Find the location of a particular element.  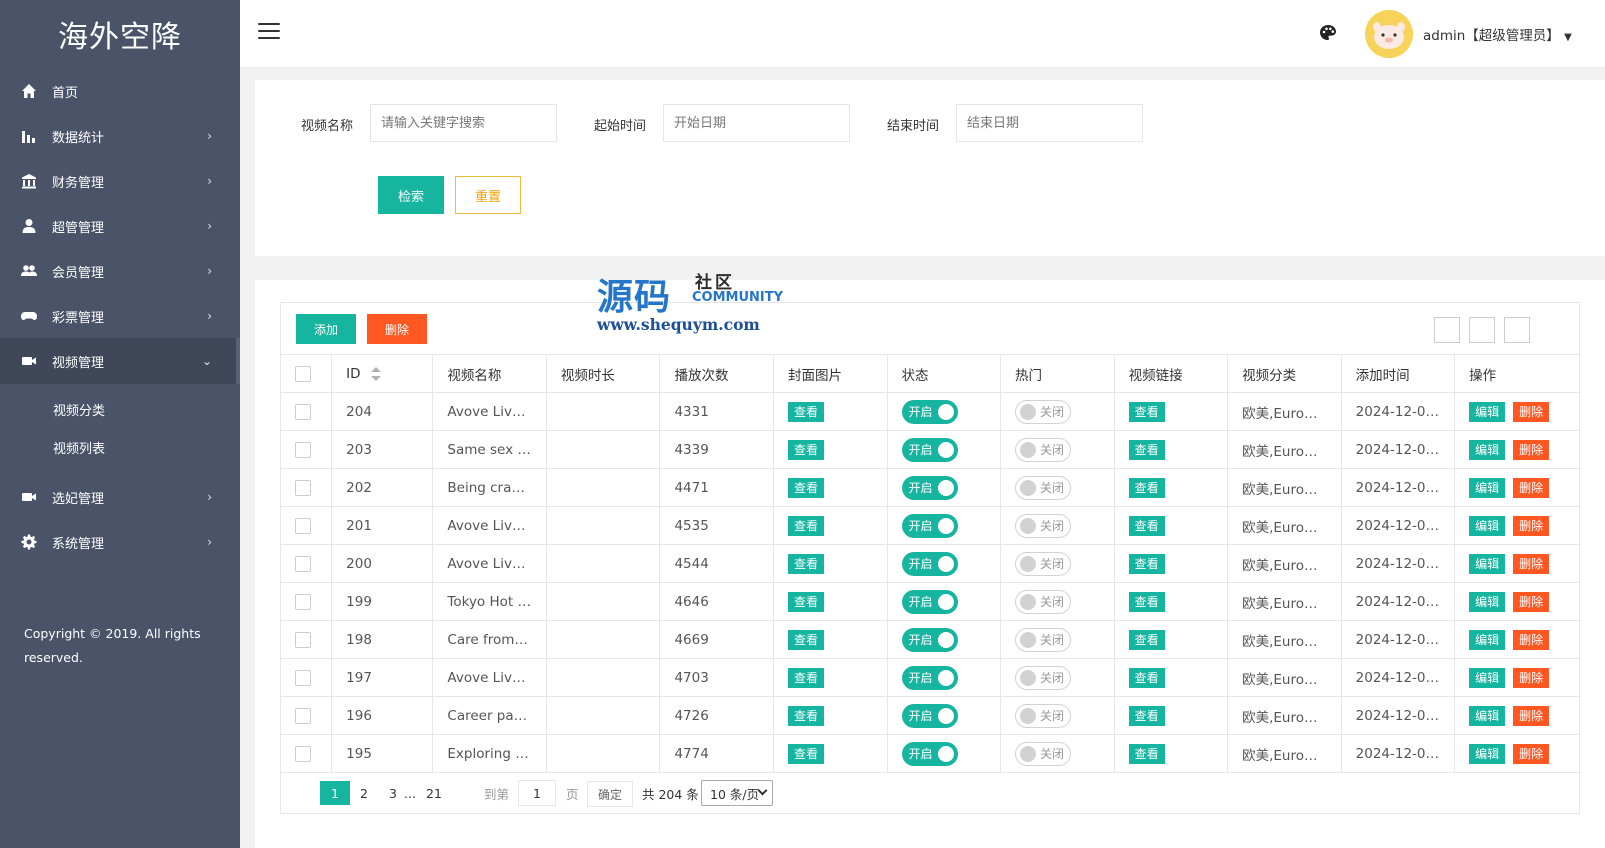

sidebar-subitem-video-category: 视频分类 is located at coordinates (120, 409).